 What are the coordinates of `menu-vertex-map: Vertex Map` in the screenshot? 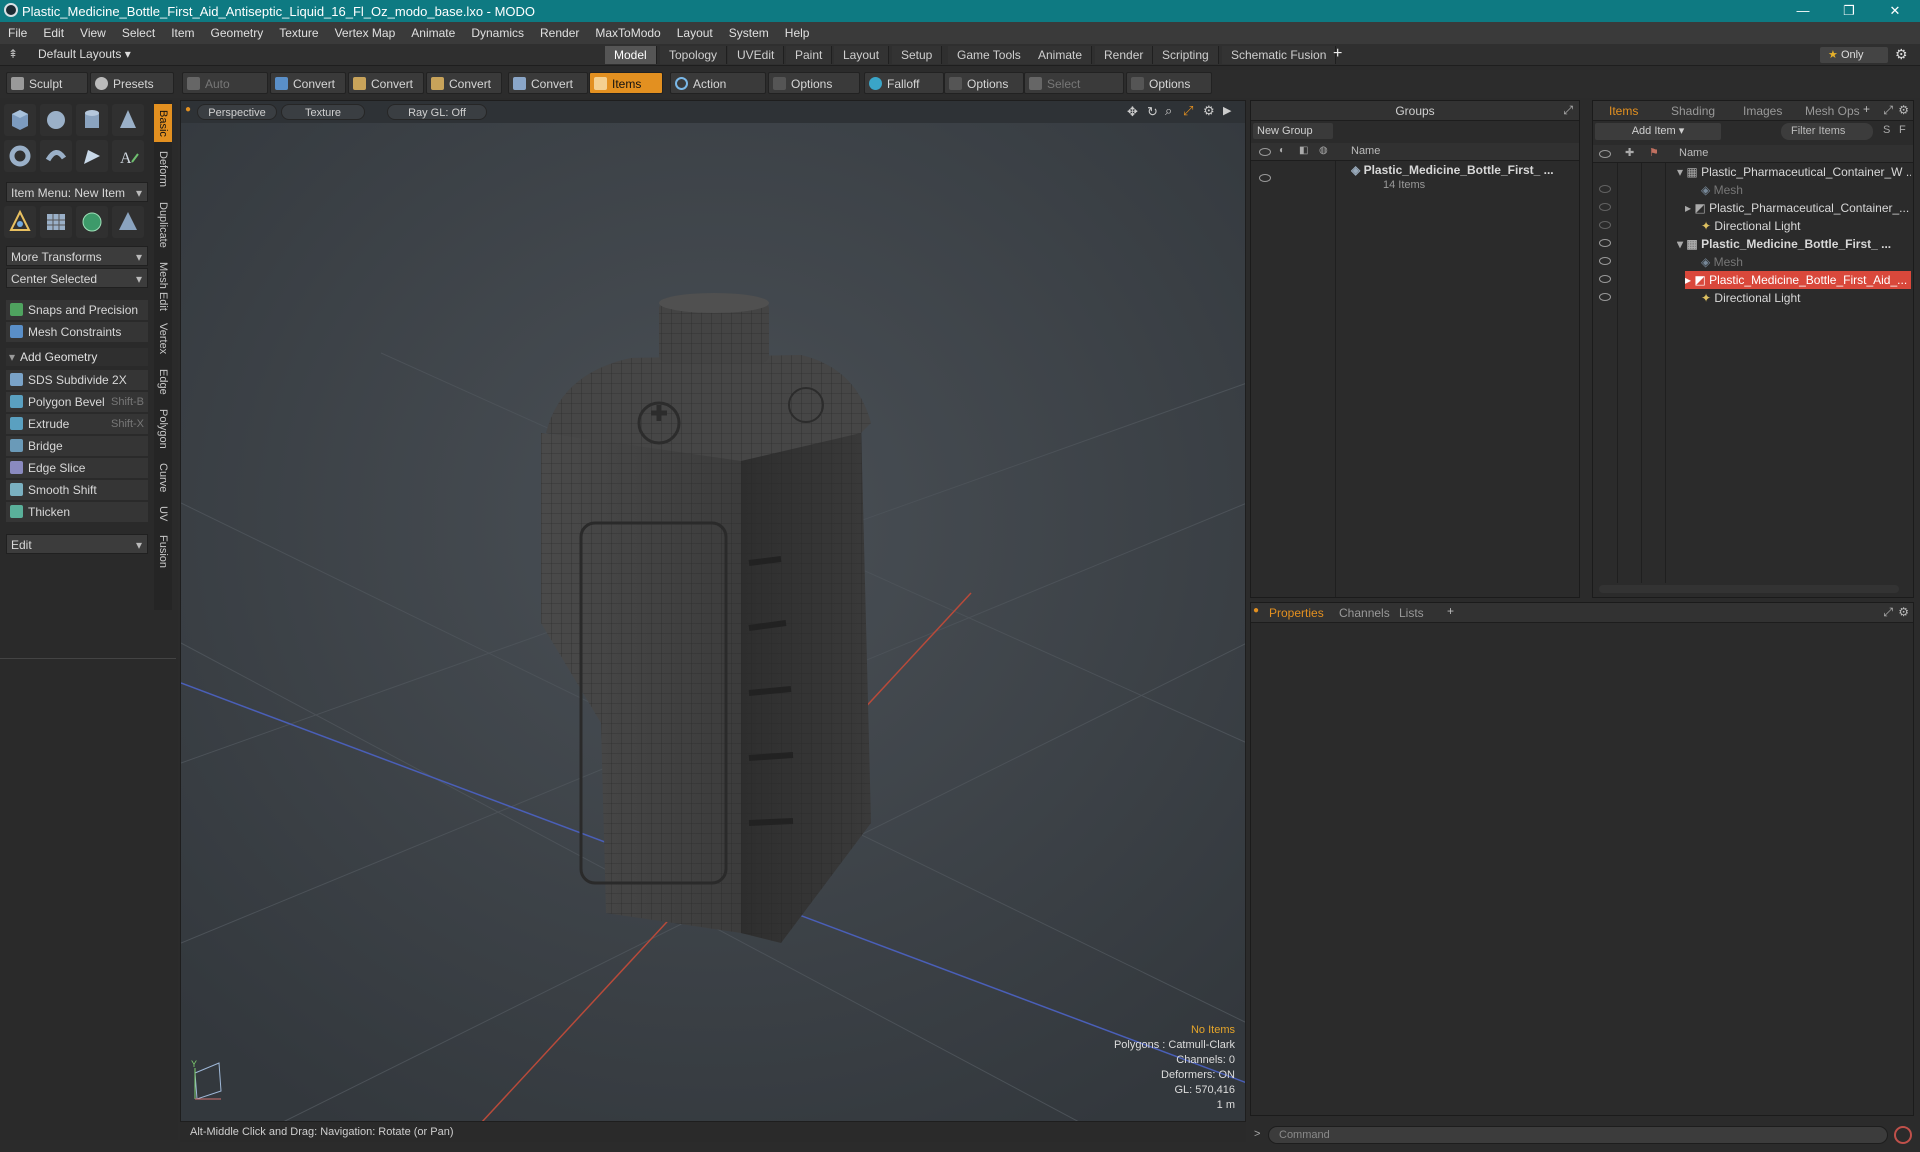 It's located at (365, 33).